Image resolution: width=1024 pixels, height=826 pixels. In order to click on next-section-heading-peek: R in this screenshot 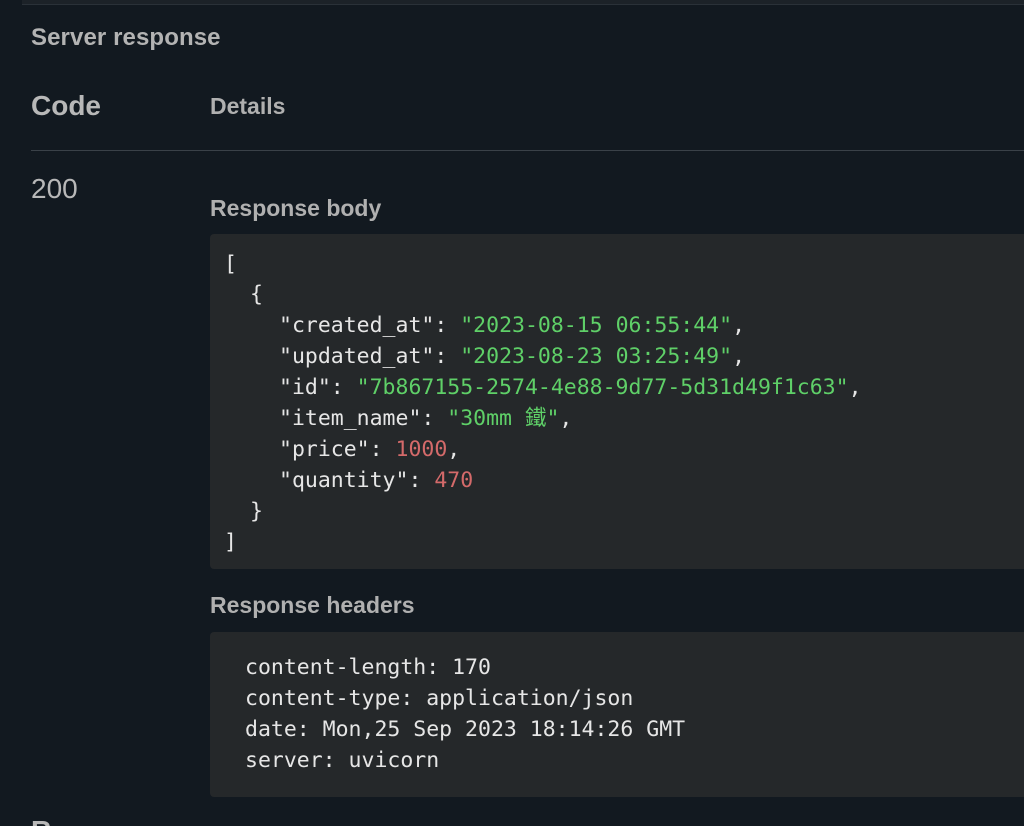, I will do `click(41, 820)`.